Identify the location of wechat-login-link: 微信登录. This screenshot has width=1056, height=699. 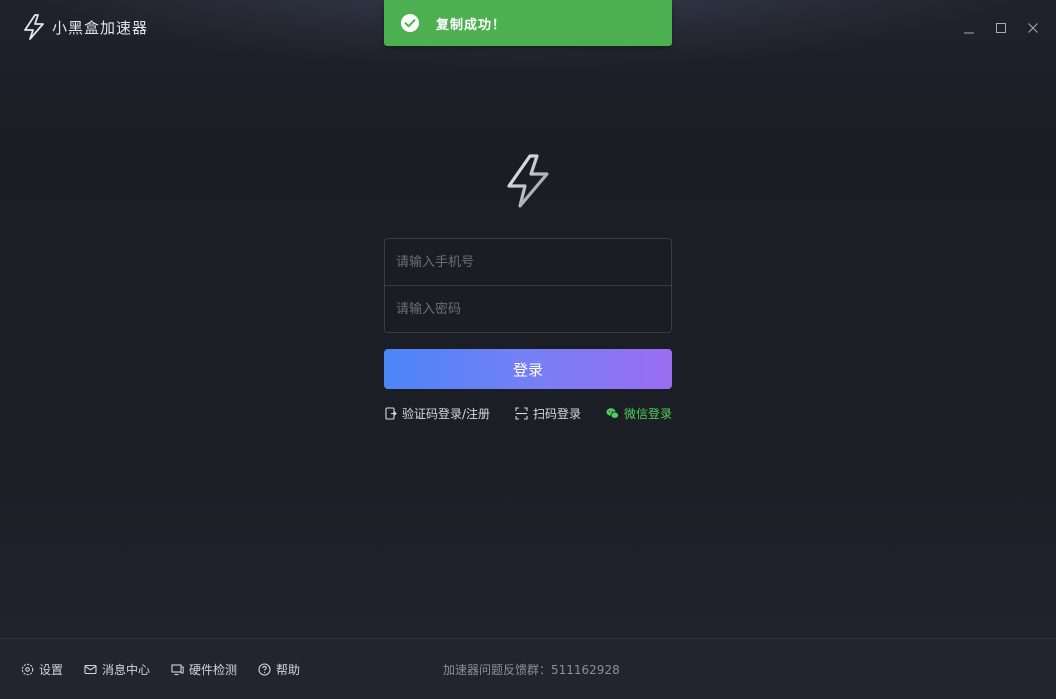
(639, 413).